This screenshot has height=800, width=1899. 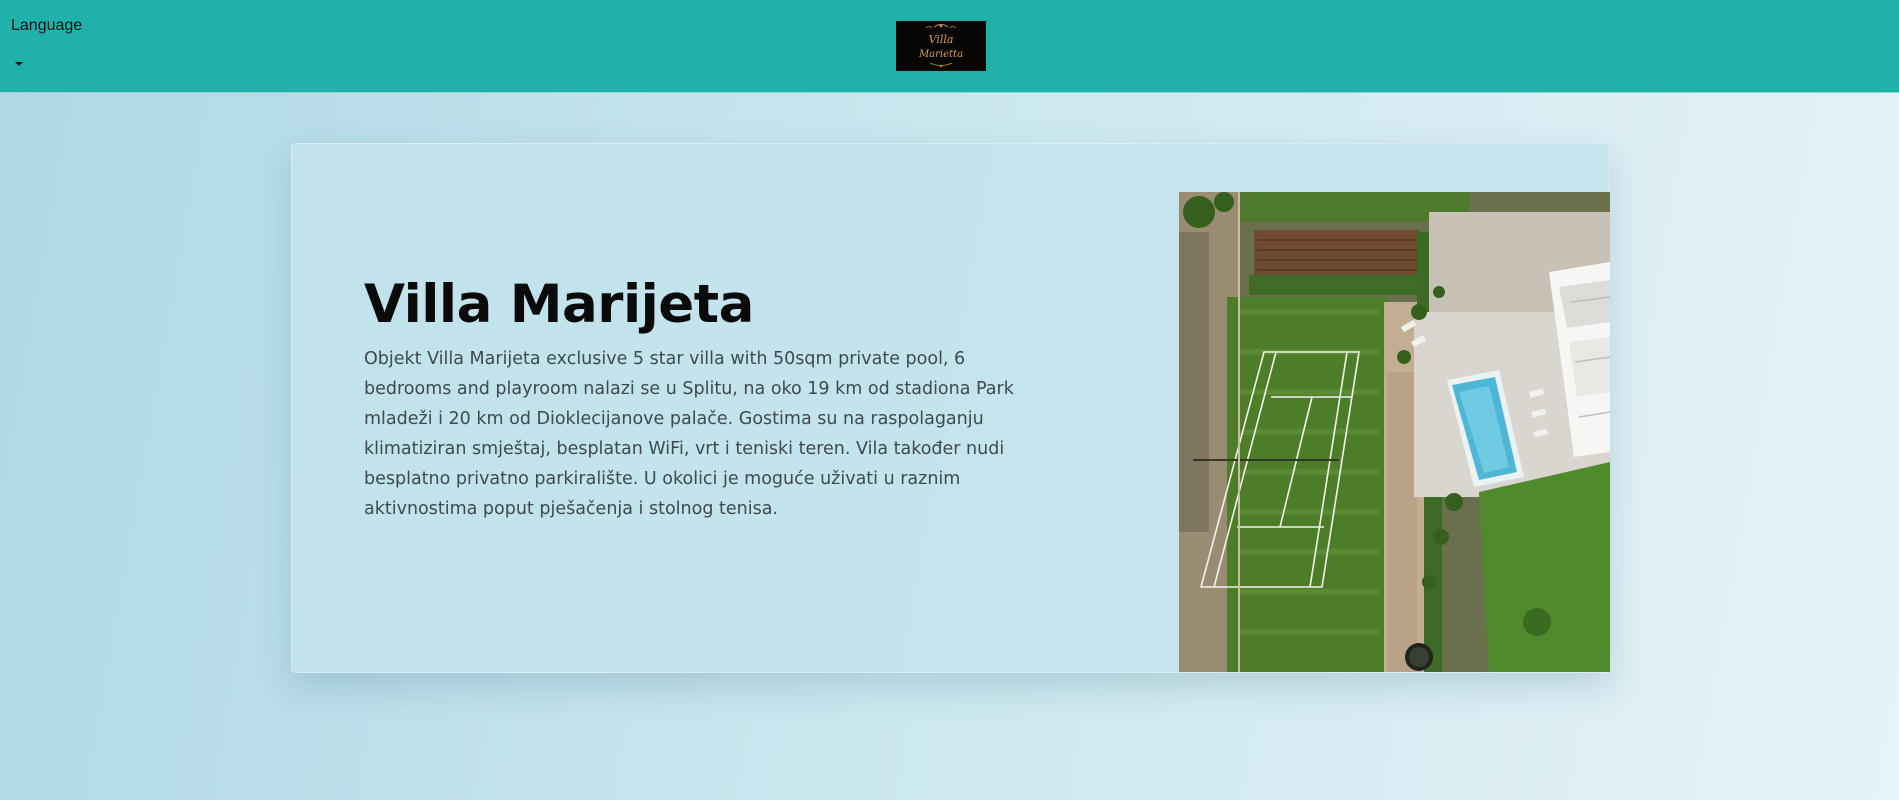 I want to click on logo-emblem: Villa Marietta, so click(x=941, y=46).